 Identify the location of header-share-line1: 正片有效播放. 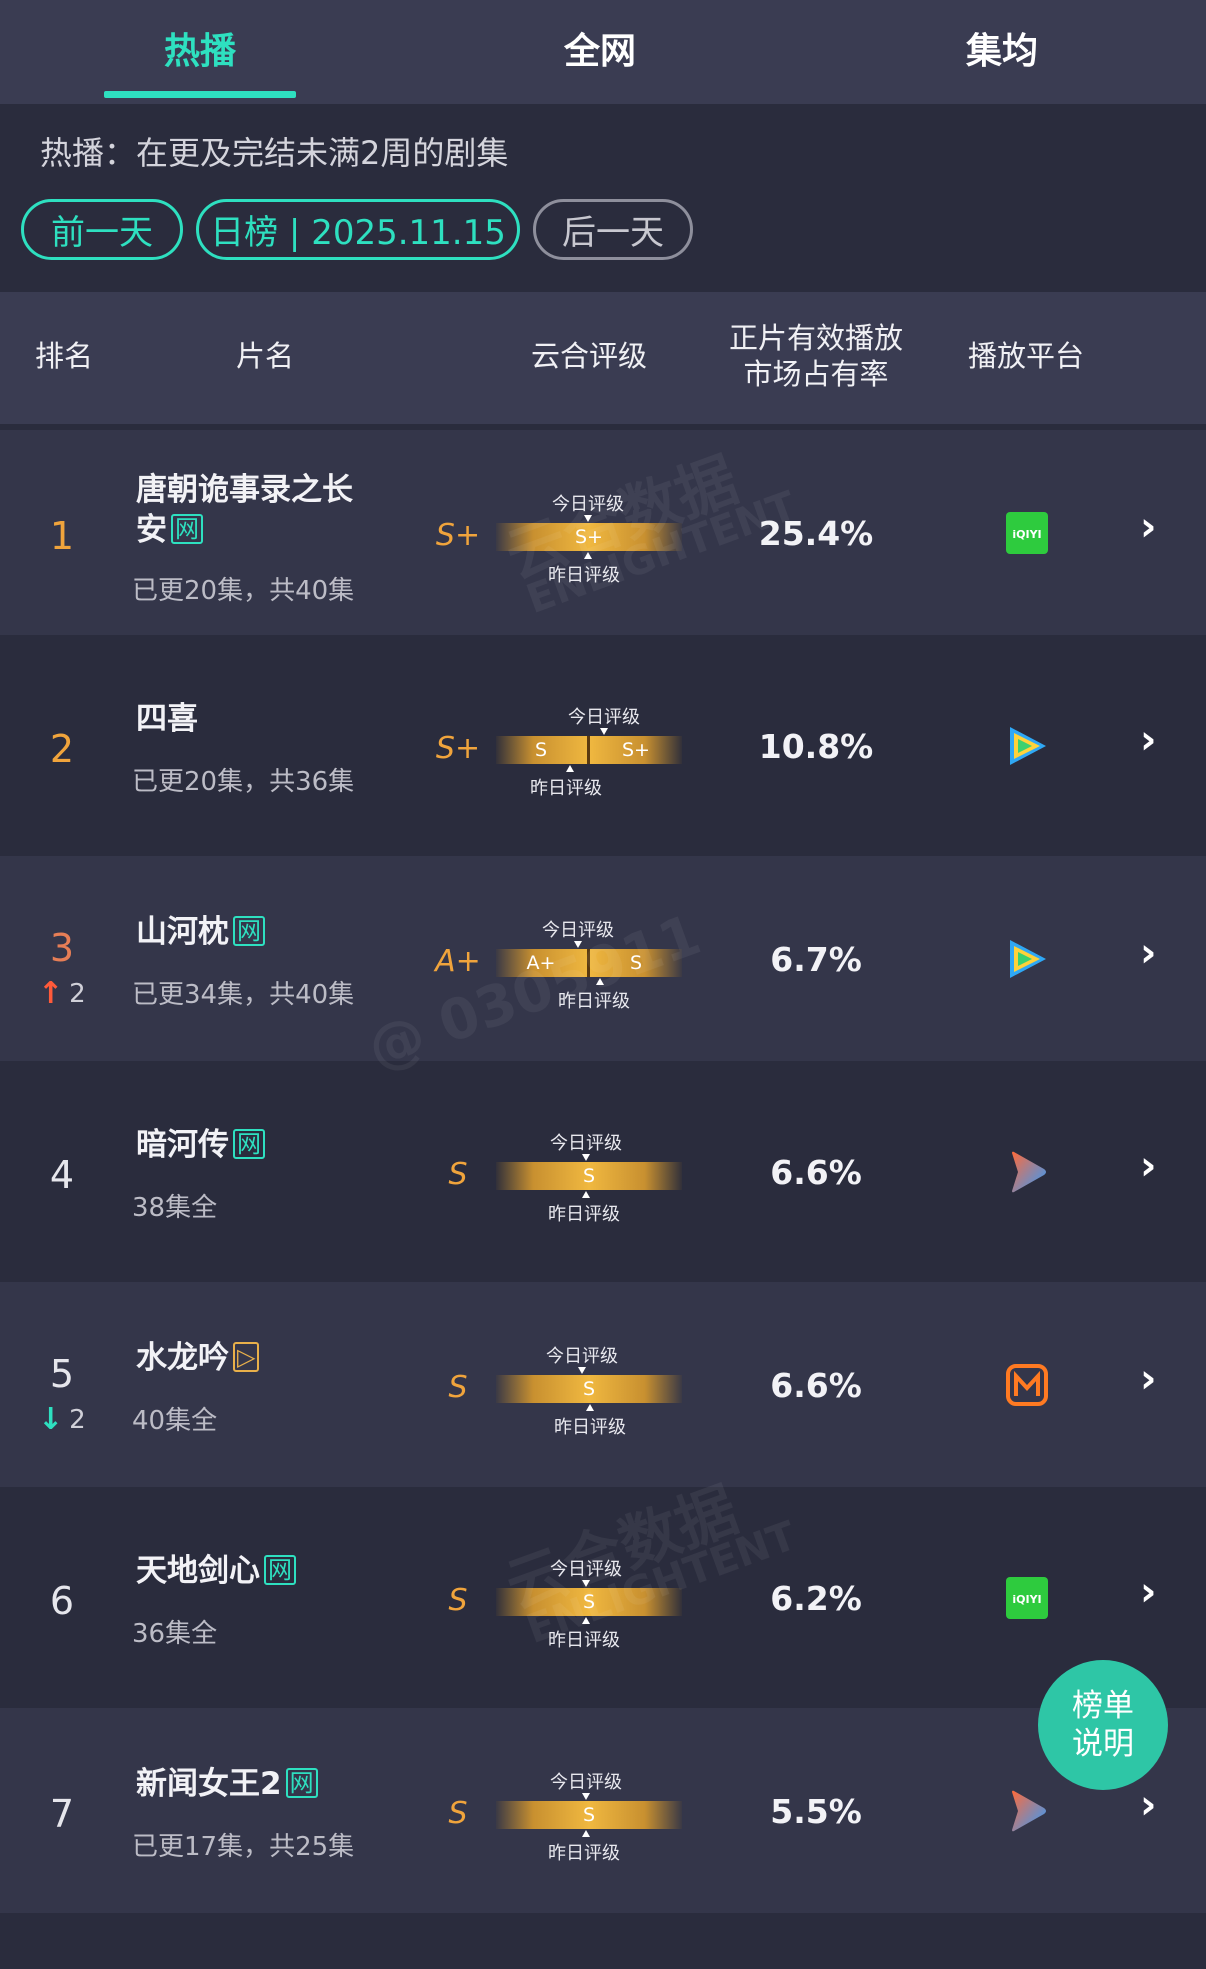
(815, 338).